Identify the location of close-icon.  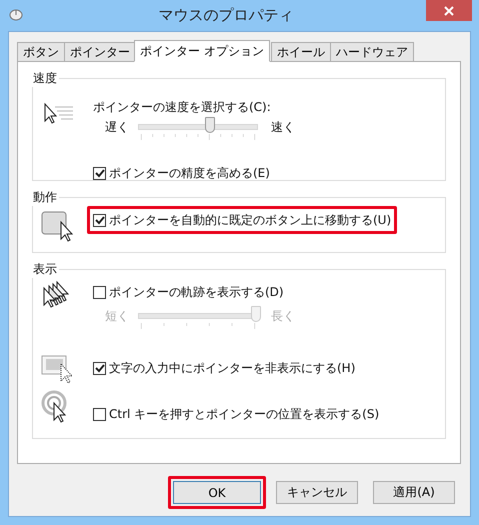
(449, 11).